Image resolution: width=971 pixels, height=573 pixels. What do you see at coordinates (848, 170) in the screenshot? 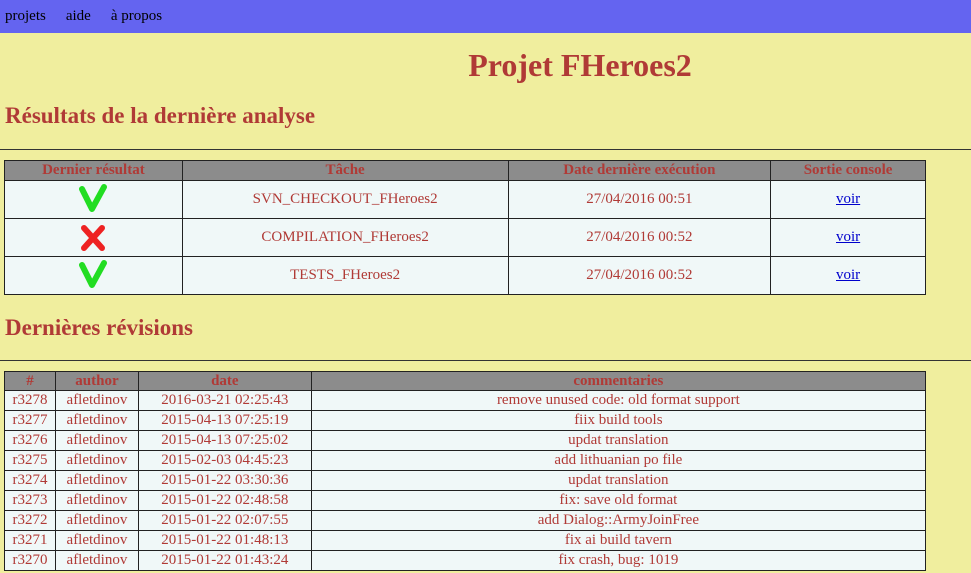
I see `col-header-console: Sortie console` at bounding box center [848, 170].